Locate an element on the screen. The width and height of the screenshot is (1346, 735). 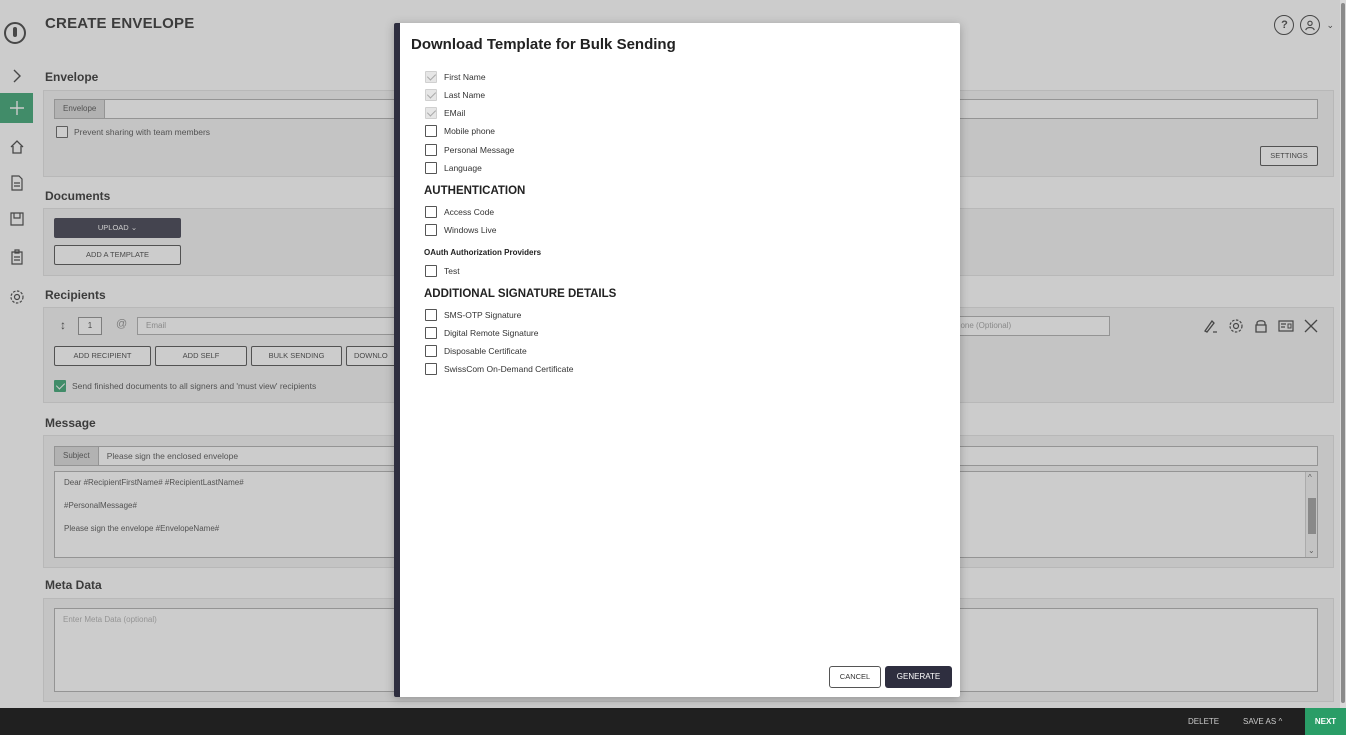
save-as-label: SAVE AS is located at coordinates (1260, 721).